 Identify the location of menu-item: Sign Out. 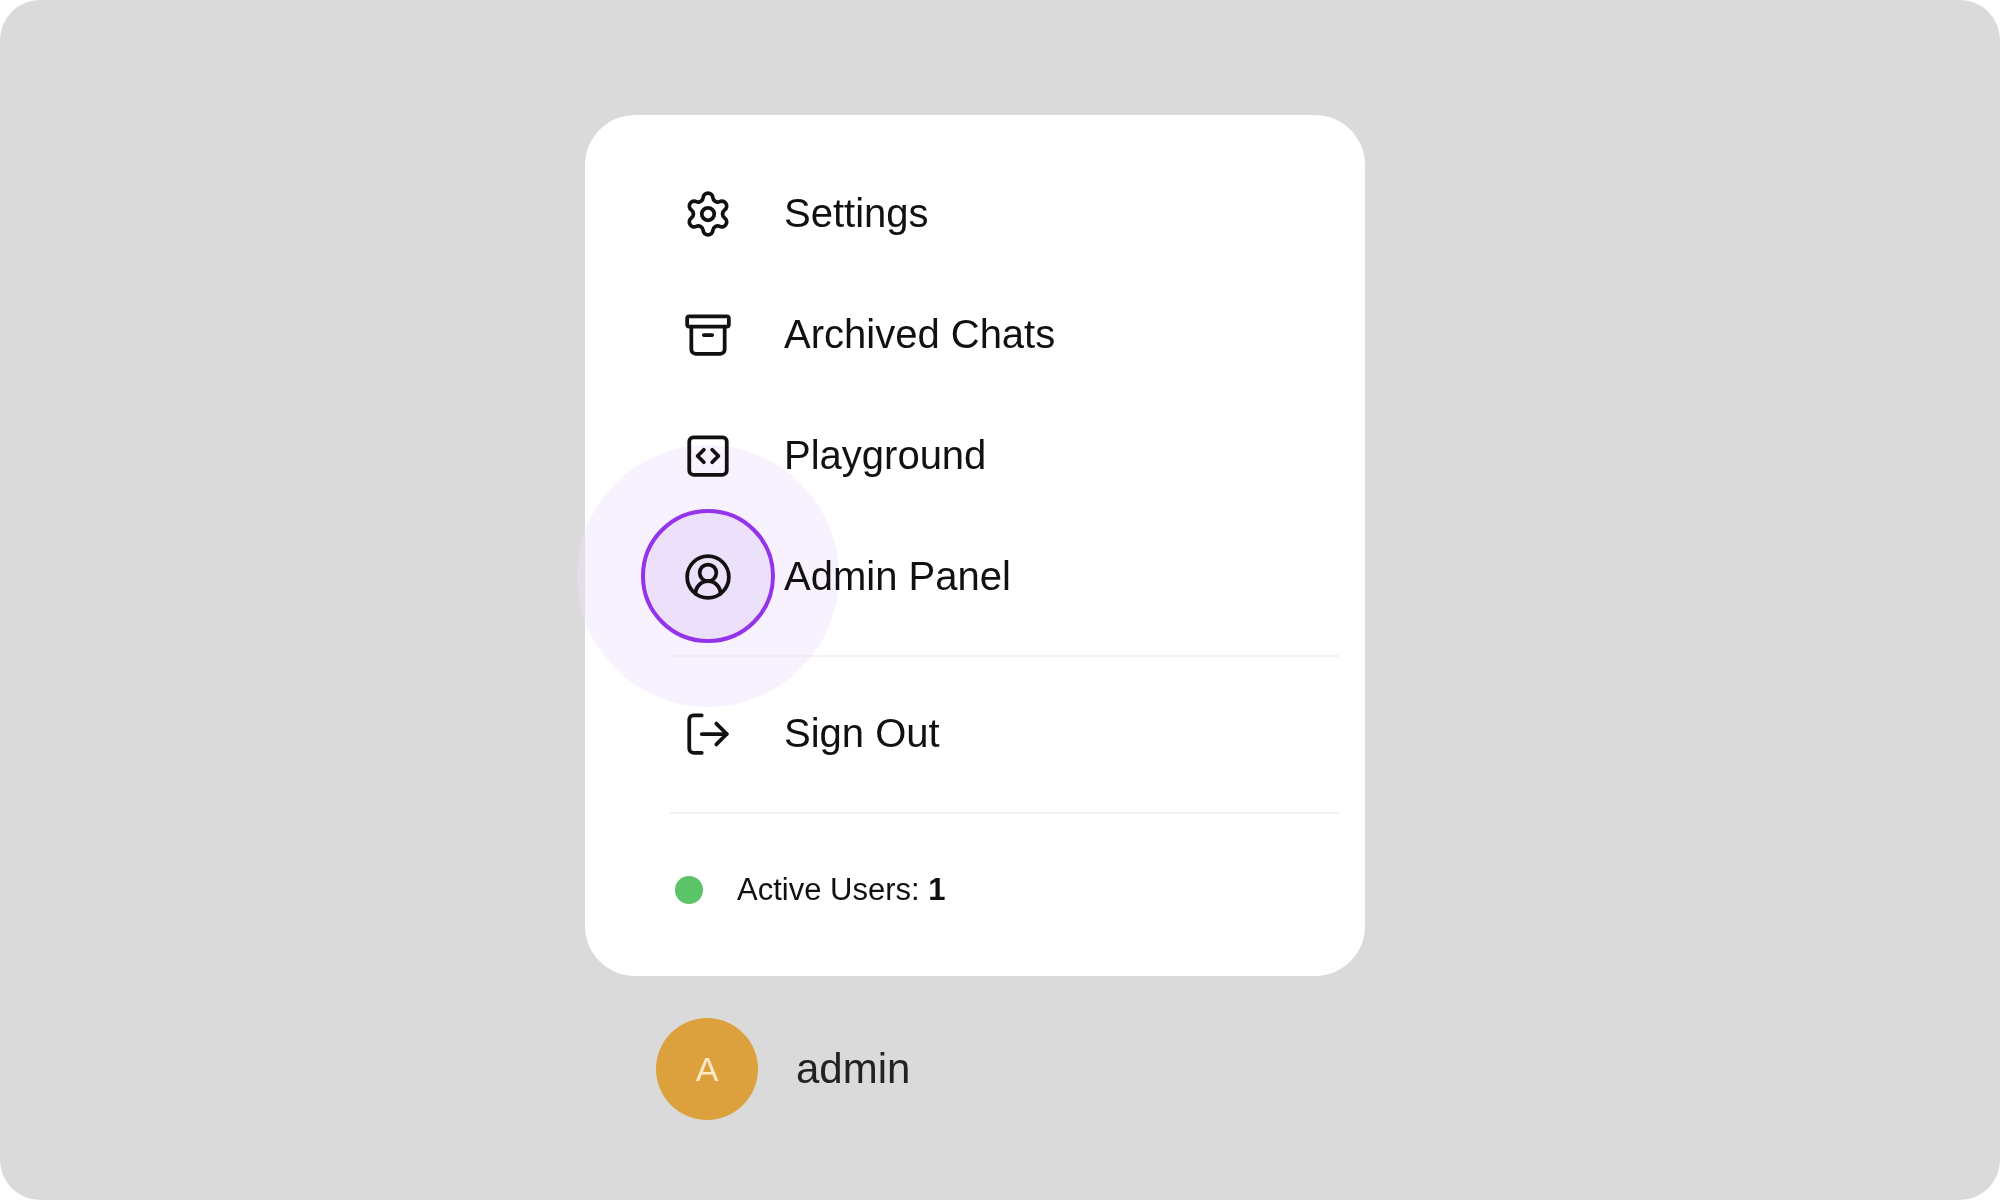
(862, 733).